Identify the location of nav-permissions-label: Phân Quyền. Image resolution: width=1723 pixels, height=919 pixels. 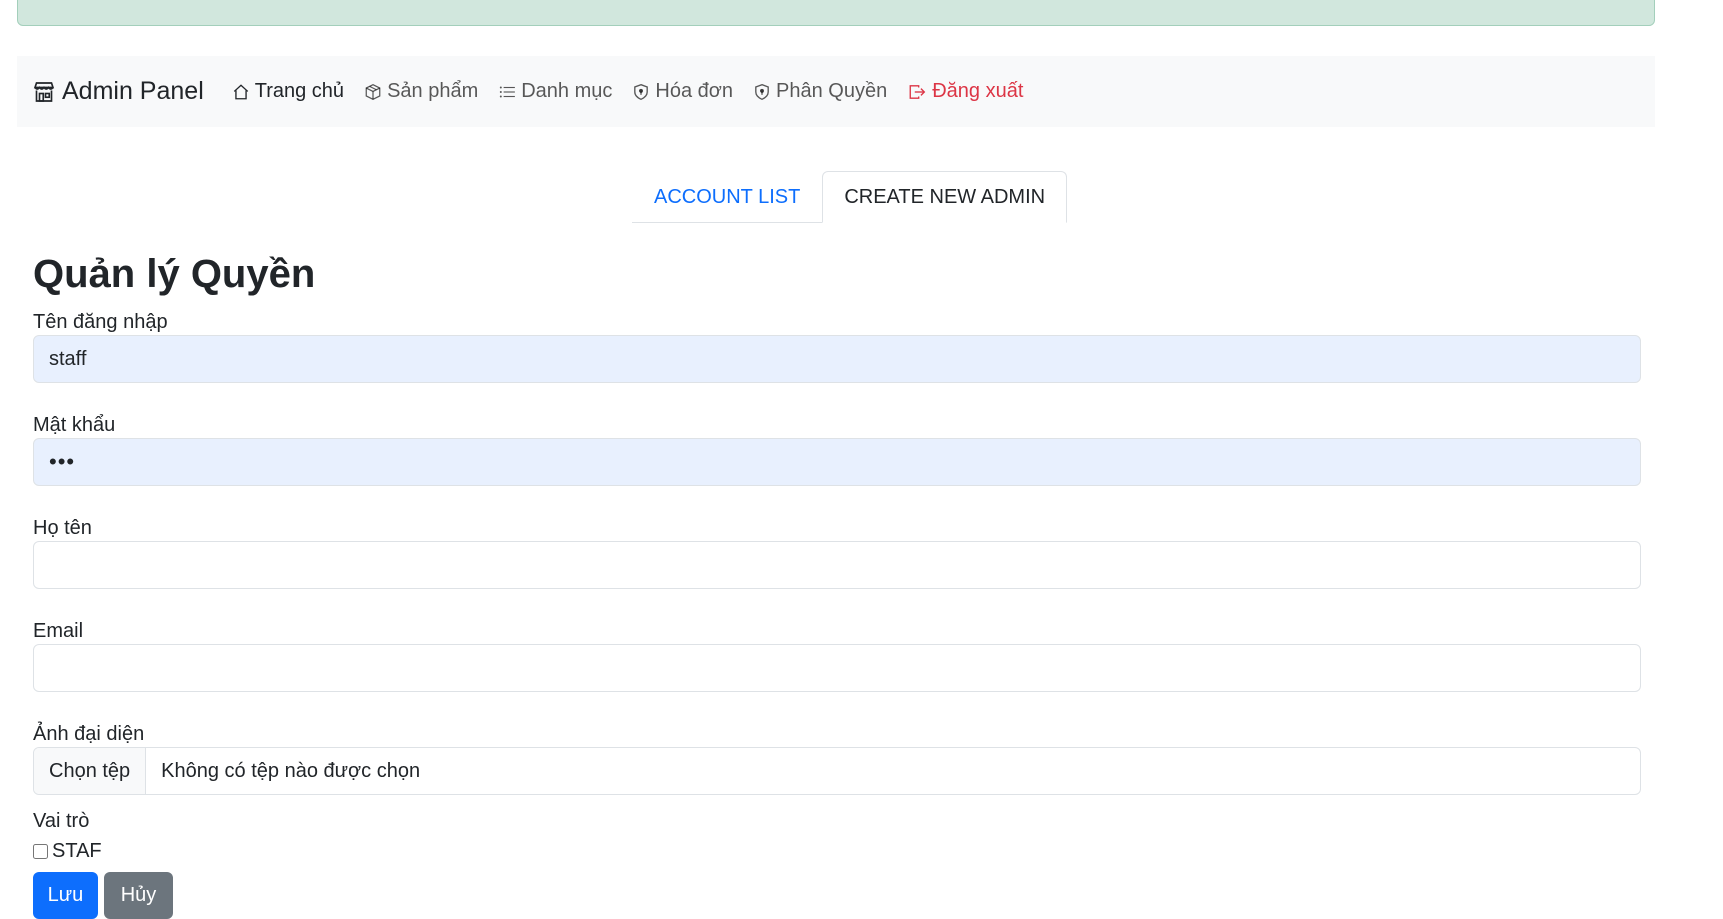
(832, 91).